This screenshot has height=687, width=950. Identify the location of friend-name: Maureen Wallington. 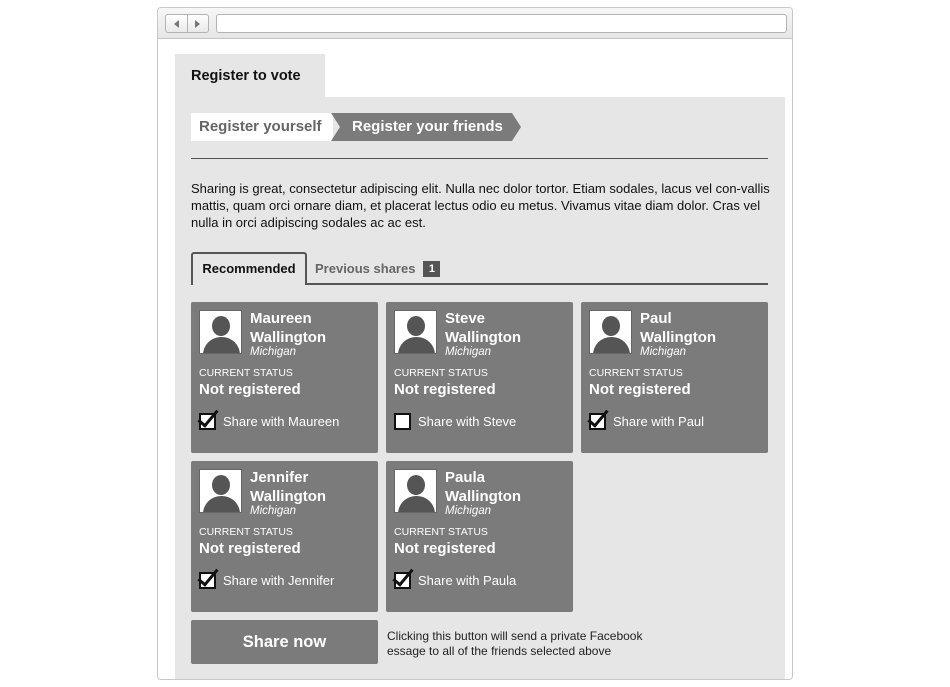
(311, 328).